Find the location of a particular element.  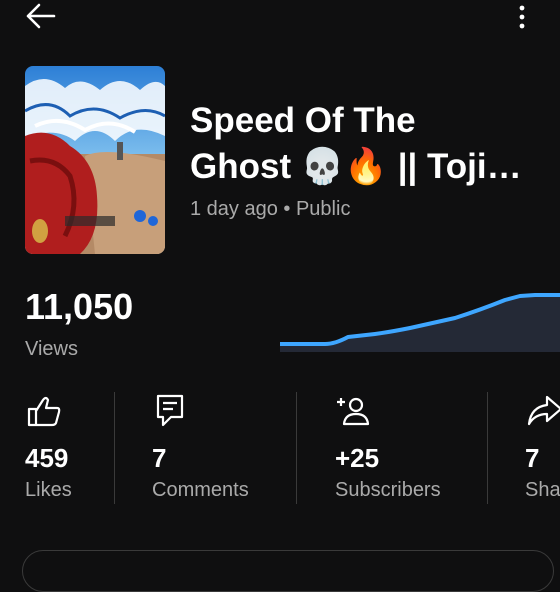

back-arrow-icon is located at coordinates (41, 16).